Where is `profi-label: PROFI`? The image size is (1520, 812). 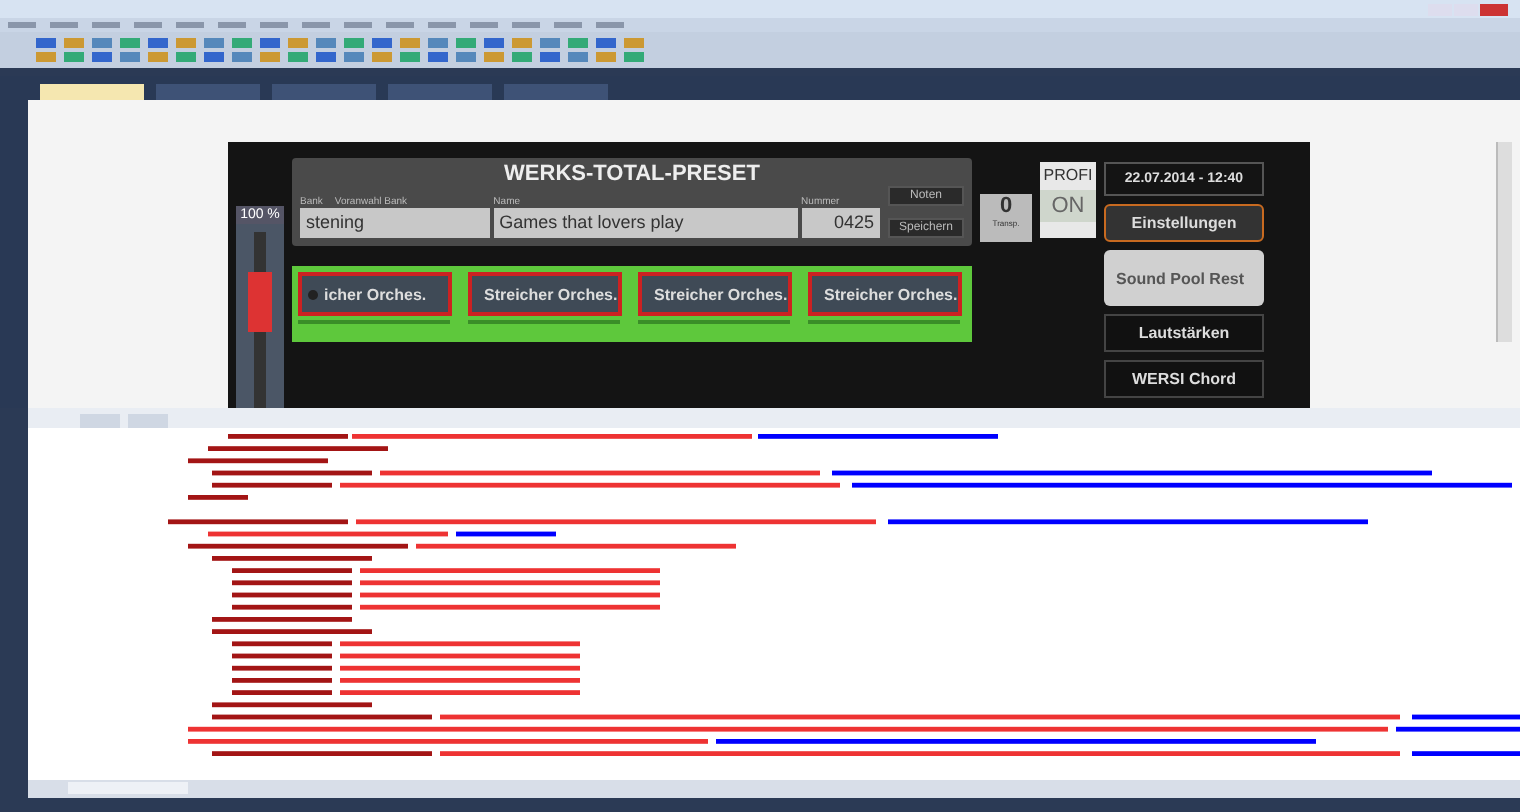 profi-label: PROFI is located at coordinates (1068, 174).